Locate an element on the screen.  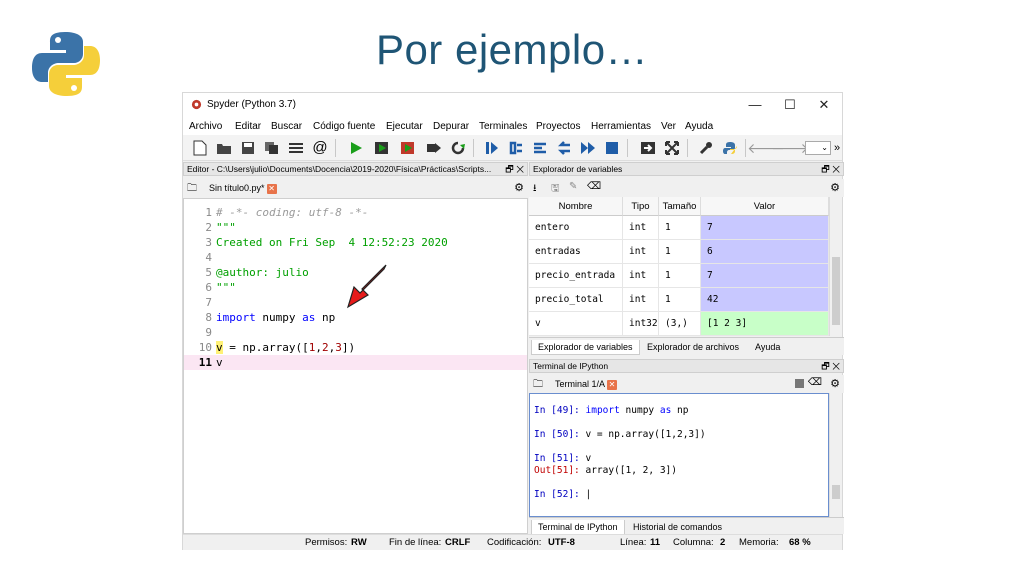
status-mem-label: Memoria: is located at coordinates (759, 542).